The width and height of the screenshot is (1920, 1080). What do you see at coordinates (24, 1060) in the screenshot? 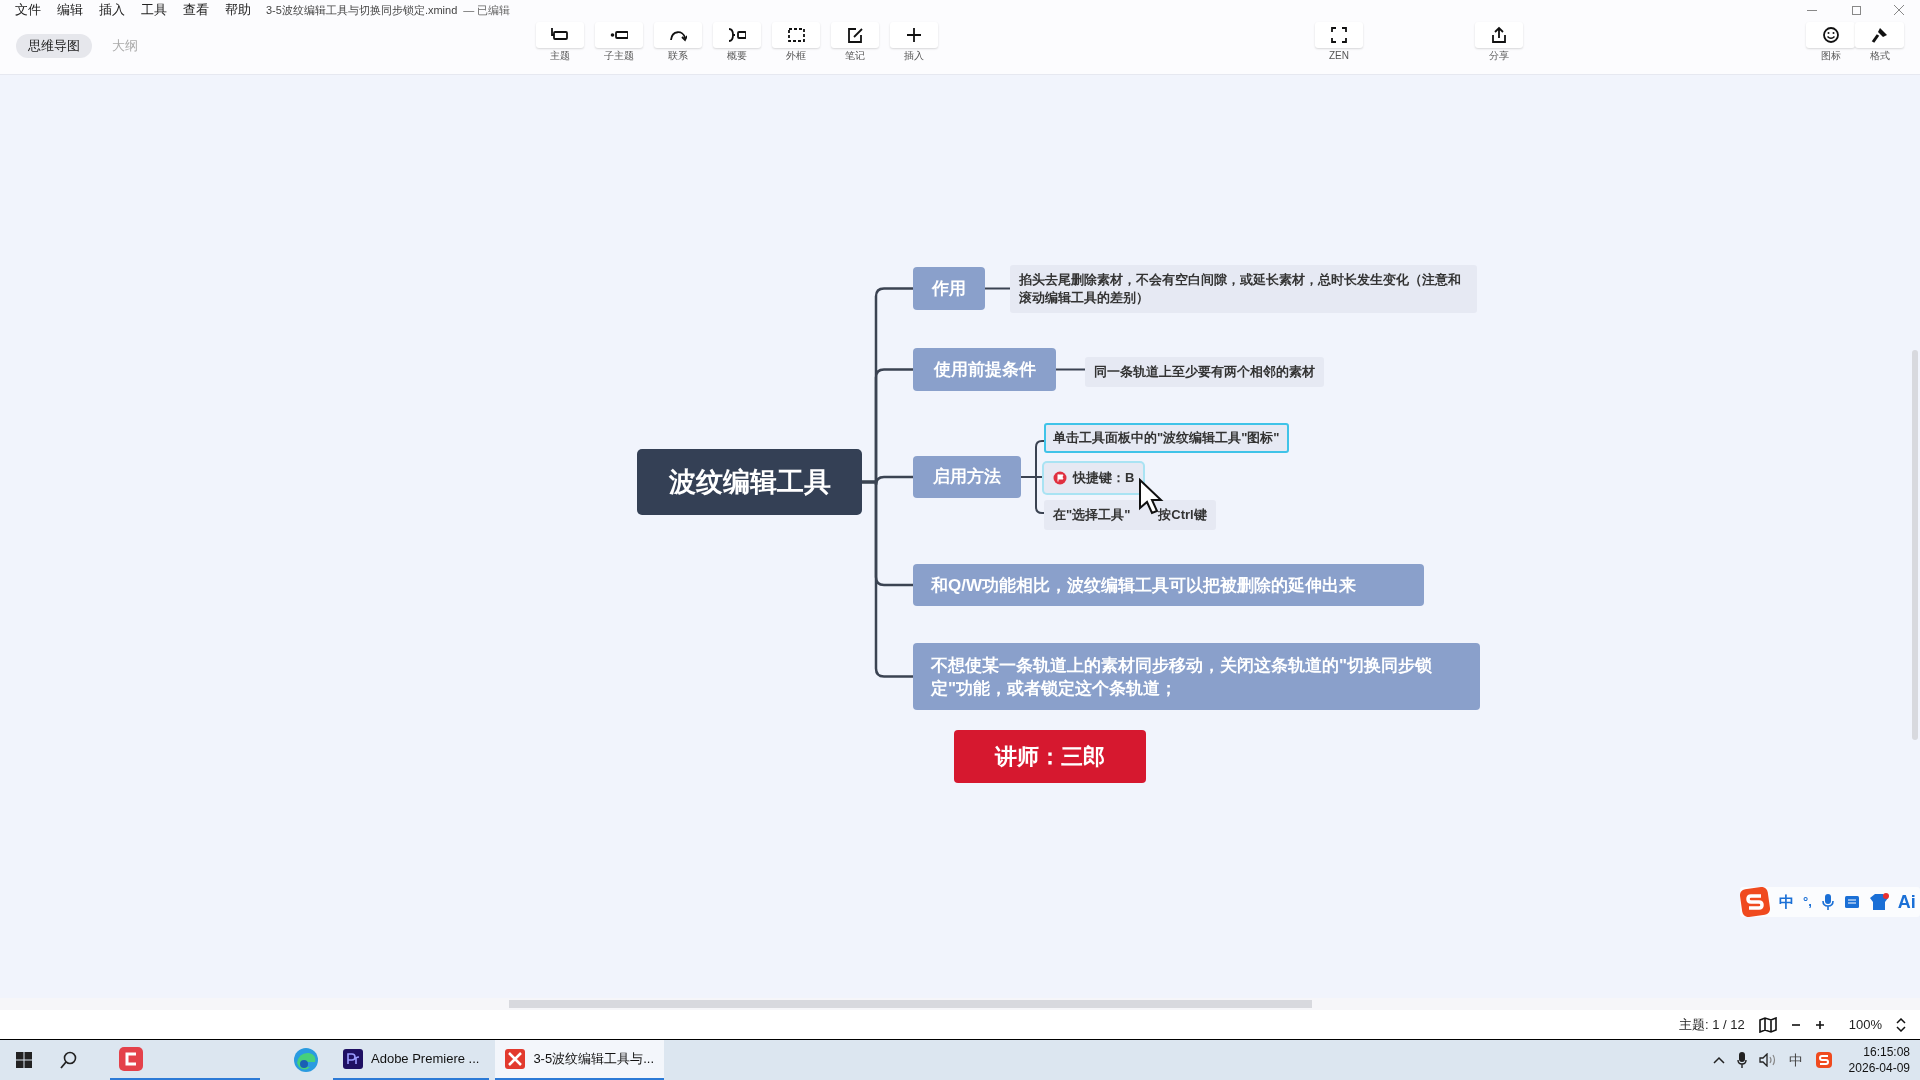
I see `start-button` at bounding box center [24, 1060].